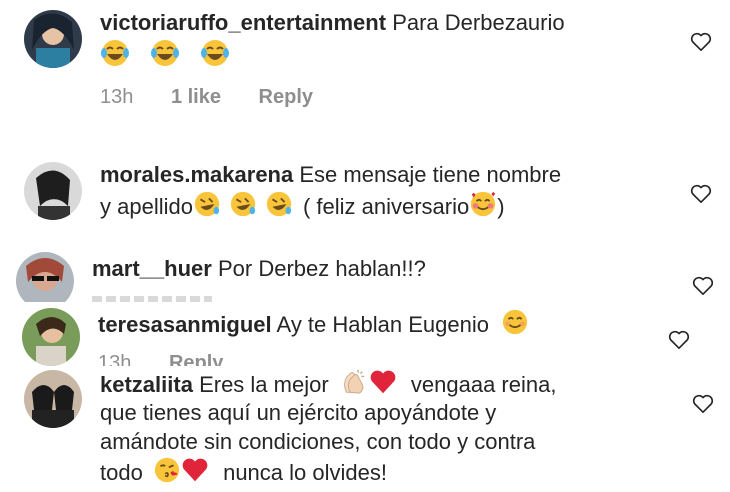 This screenshot has width=730, height=492. I want to click on username: victoriaruffo_entertainment, so click(243, 22).